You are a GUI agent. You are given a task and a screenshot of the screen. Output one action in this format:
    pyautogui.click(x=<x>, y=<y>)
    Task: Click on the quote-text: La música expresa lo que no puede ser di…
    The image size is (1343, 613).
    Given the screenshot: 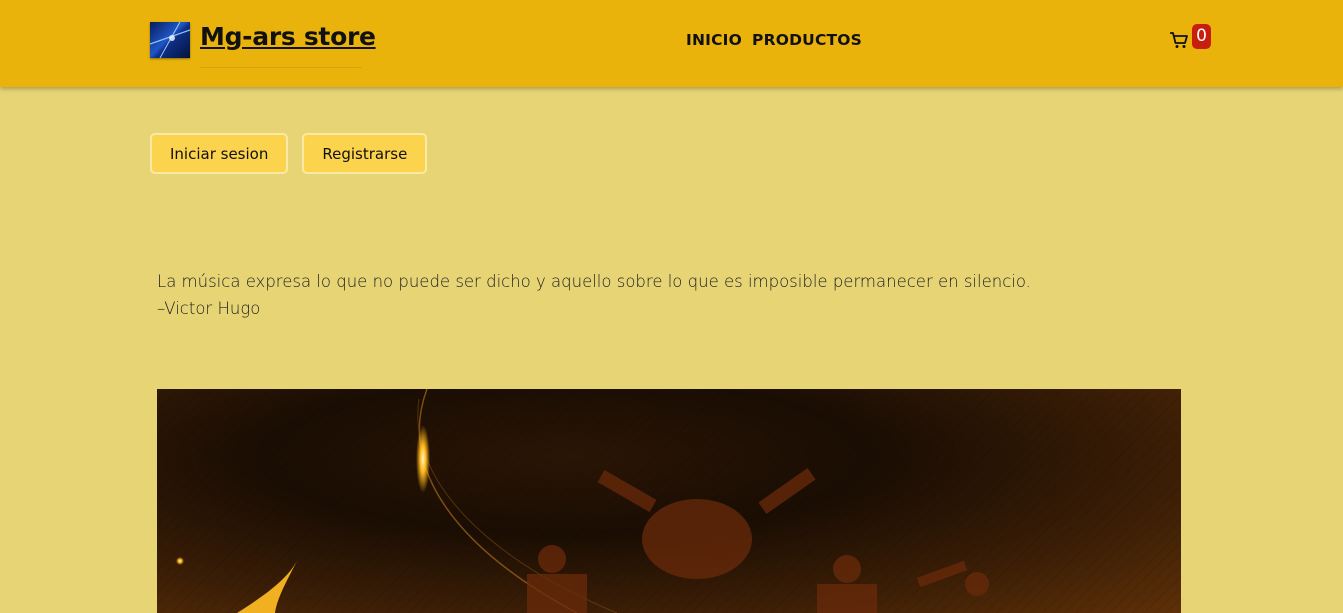 What is the action you would take?
    pyautogui.click(x=594, y=281)
    